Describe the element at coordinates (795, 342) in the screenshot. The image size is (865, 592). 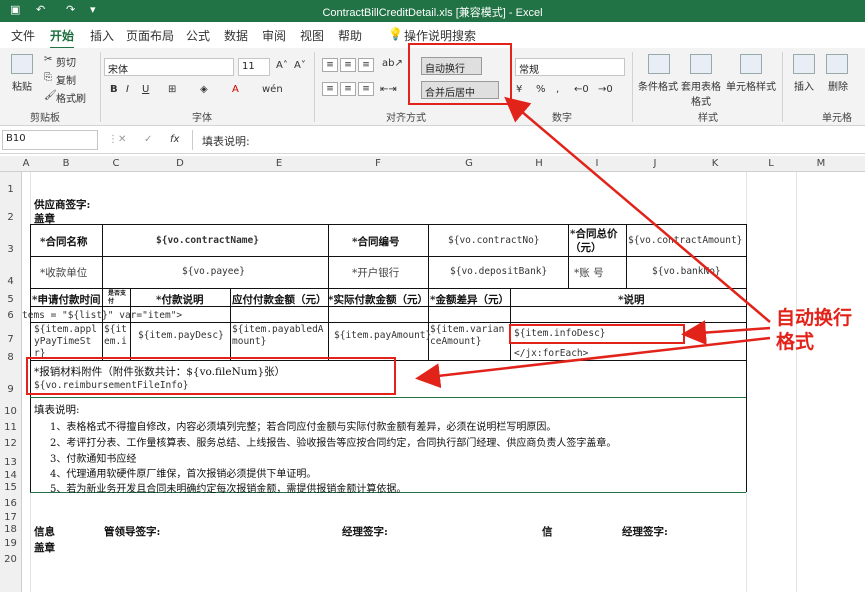
I see `annotation-line-2: 格式` at that location.